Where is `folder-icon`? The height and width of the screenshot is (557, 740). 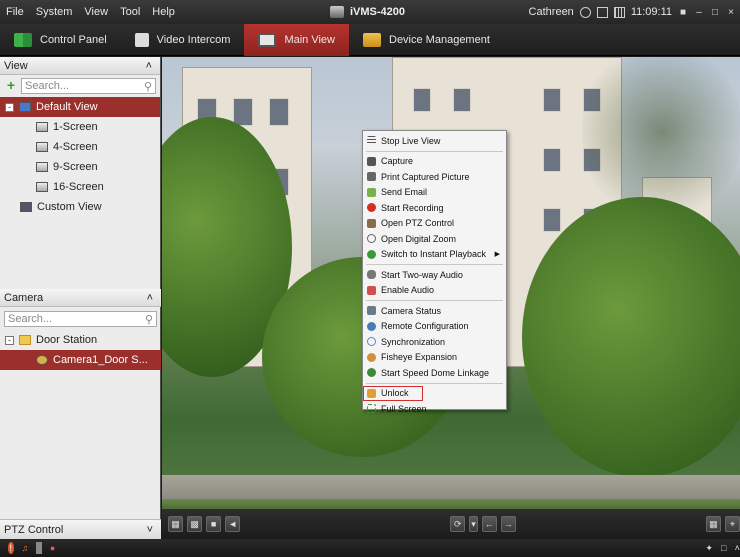 folder-icon is located at coordinates (372, 39).